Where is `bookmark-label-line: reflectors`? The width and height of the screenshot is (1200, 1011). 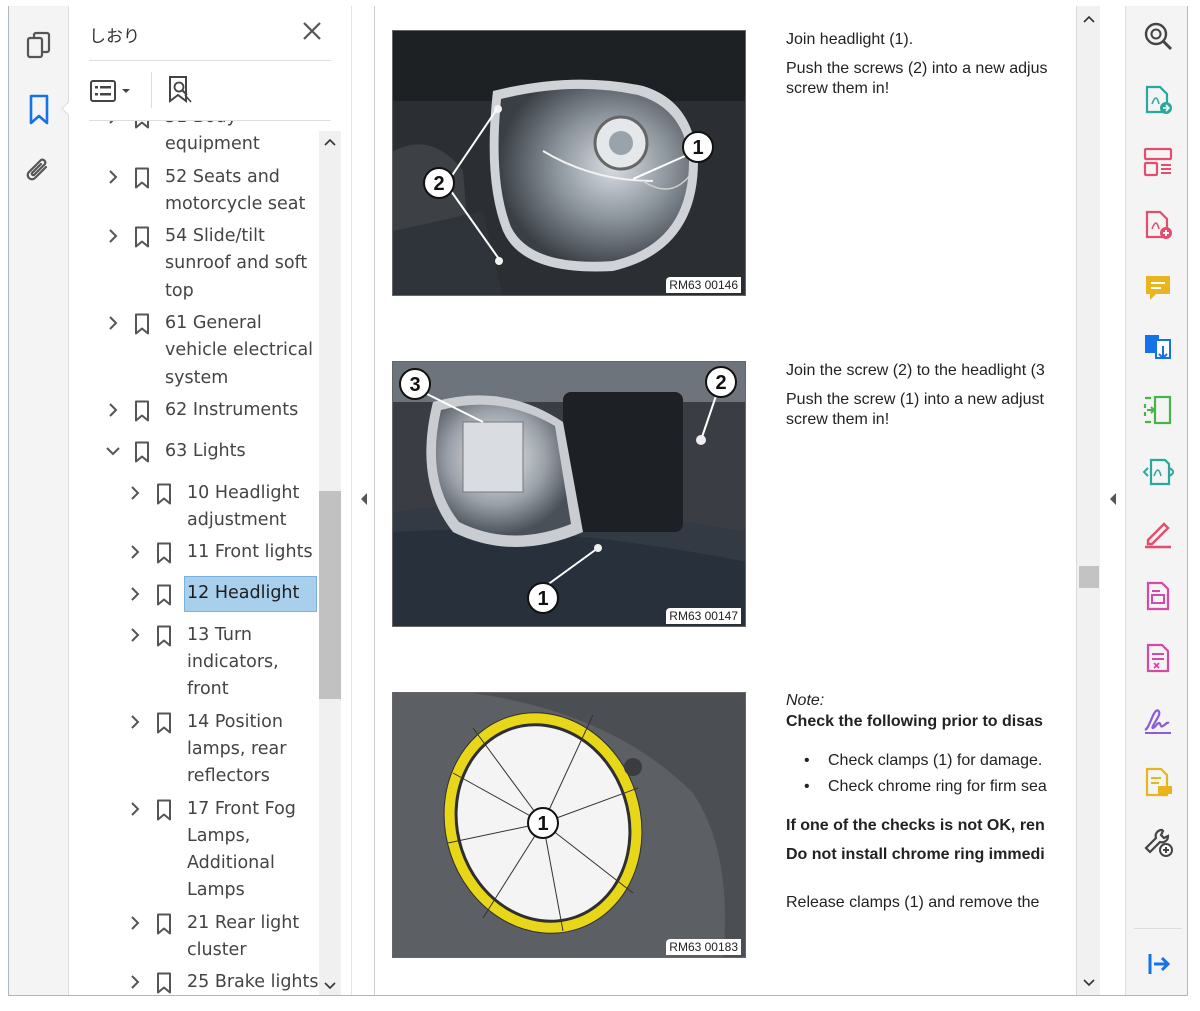
bookmark-label-line: reflectors is located at coordinates (228, 776).